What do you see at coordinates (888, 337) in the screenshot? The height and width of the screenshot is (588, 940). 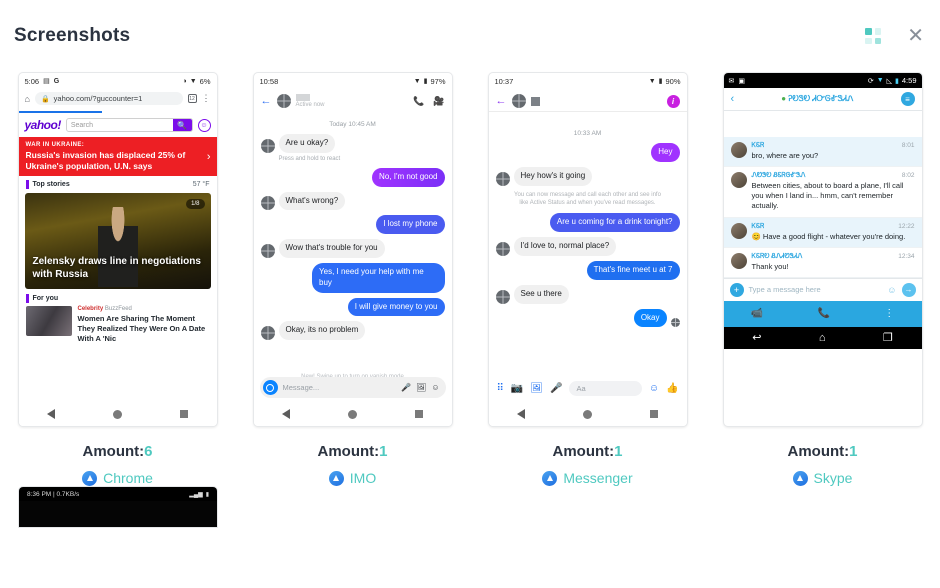 I see `recents-icon: ❐` at bounding box center [888, 337].